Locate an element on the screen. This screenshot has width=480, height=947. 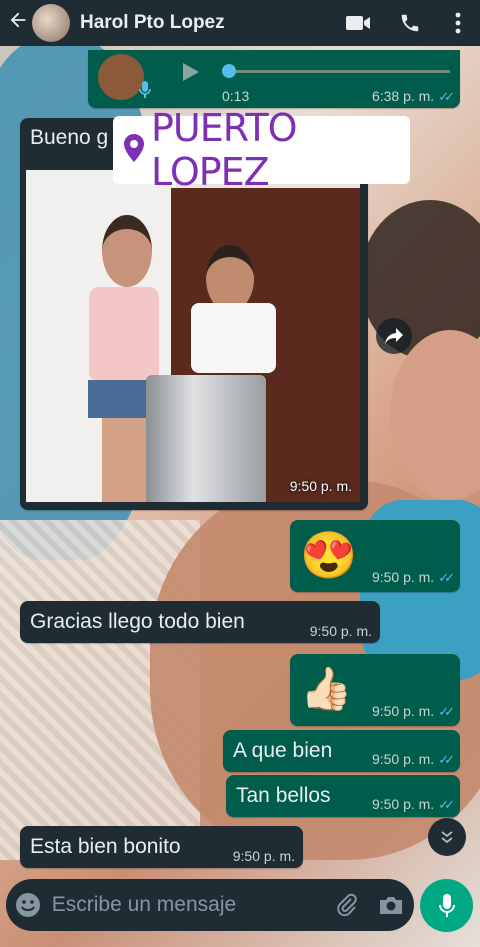
double-chevron-down-icon is located at coordinates (447, 837).